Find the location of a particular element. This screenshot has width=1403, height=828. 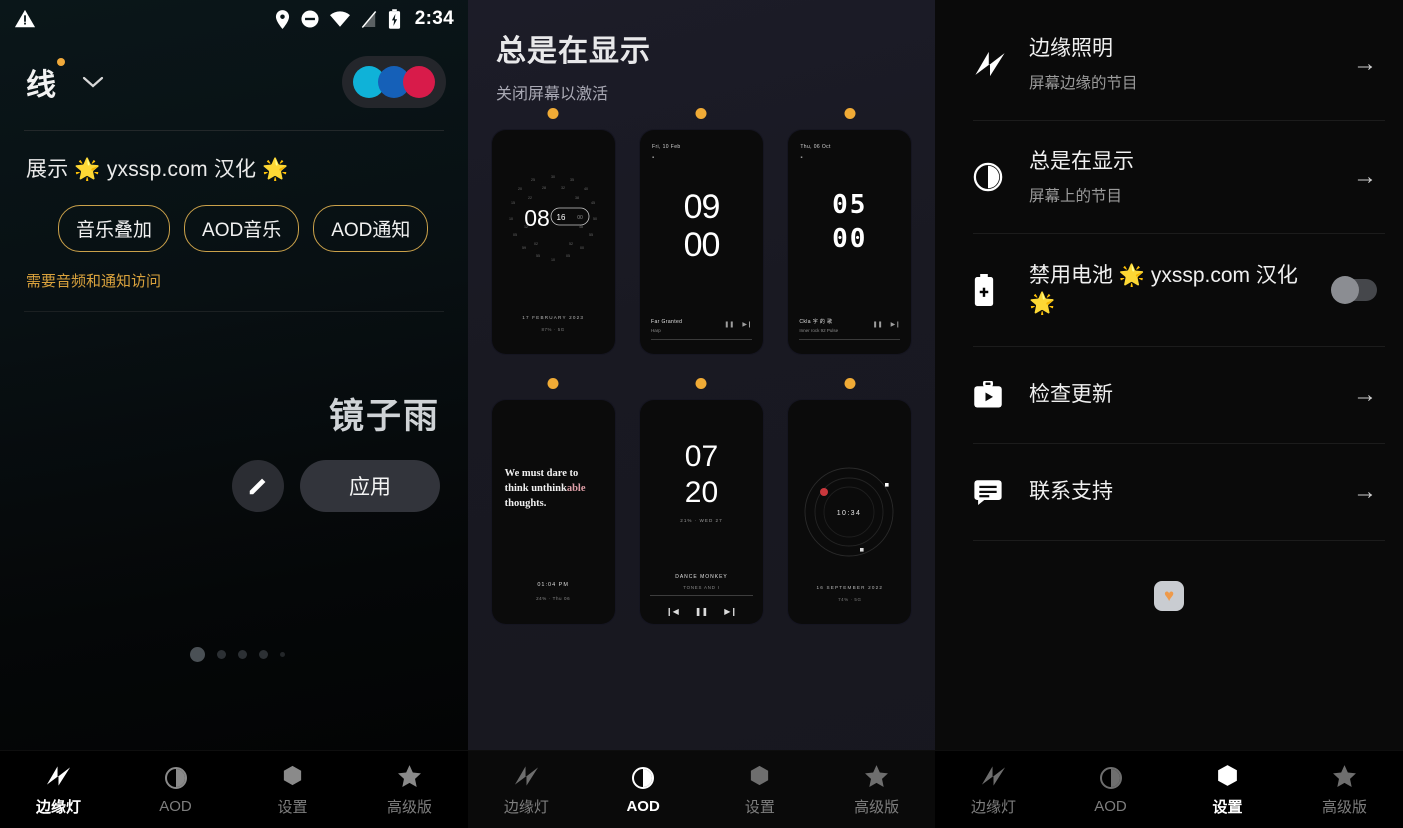

svg-text: 48 is located at coordinates (581, 227).